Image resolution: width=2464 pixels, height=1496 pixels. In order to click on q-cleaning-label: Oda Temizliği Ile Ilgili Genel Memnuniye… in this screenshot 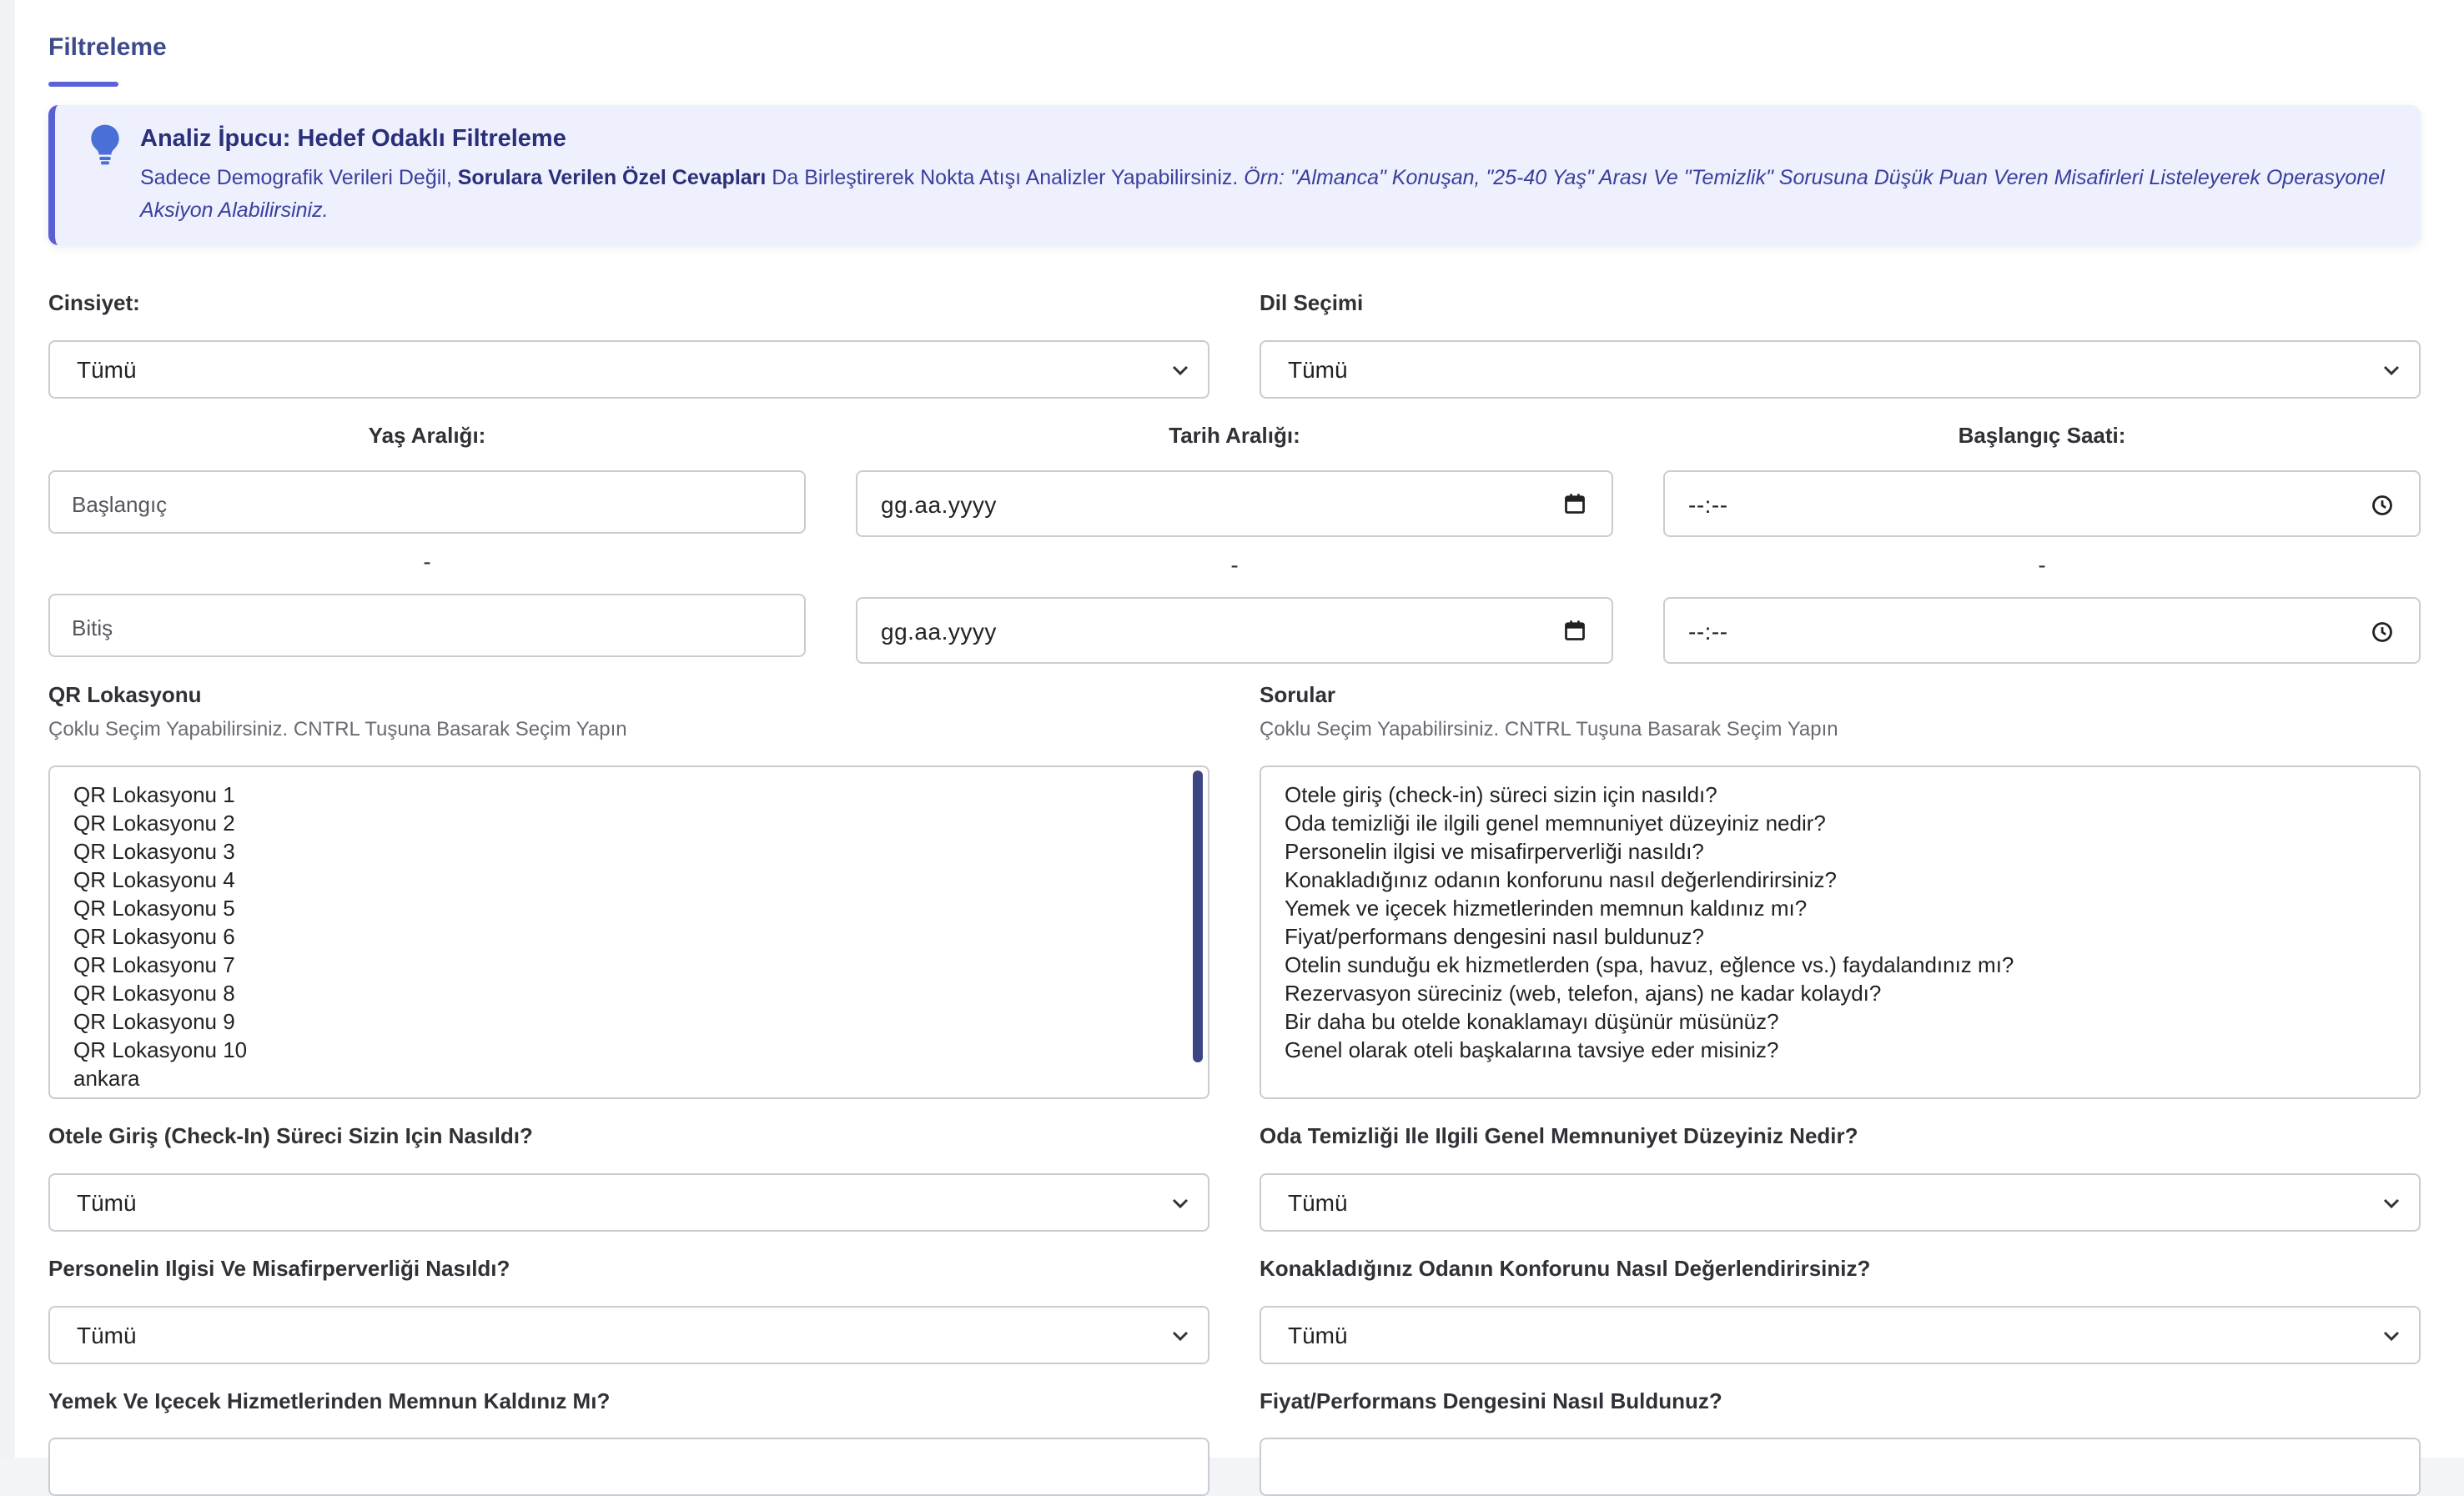, I will do `click(1559, 1135)`.